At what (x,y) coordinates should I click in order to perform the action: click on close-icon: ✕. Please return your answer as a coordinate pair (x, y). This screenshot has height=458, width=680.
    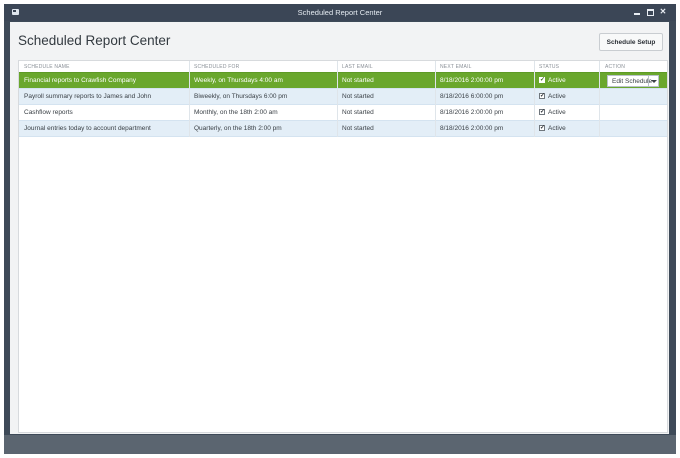
    Looking at the image, I should click on (663, 11).